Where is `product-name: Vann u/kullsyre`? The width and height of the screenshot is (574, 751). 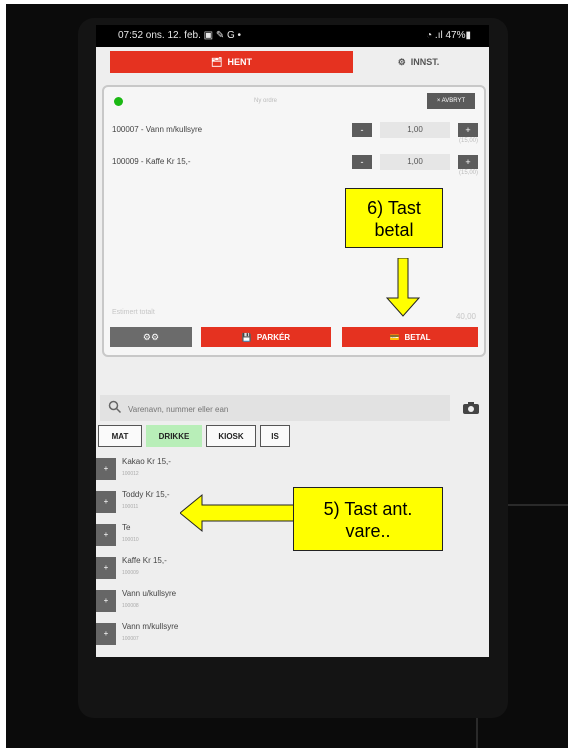
product-name: Vann u/kullsyre is located at coordinates (149, 593).